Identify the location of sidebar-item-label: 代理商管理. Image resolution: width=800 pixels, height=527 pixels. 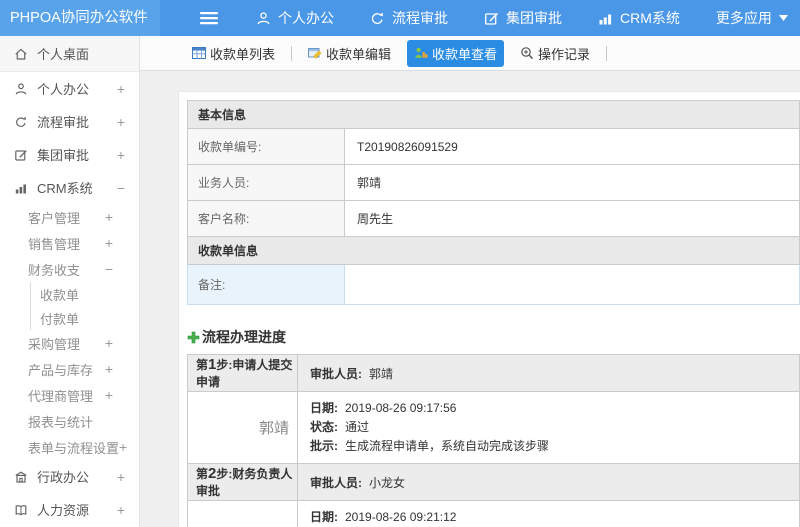
(61, 396).